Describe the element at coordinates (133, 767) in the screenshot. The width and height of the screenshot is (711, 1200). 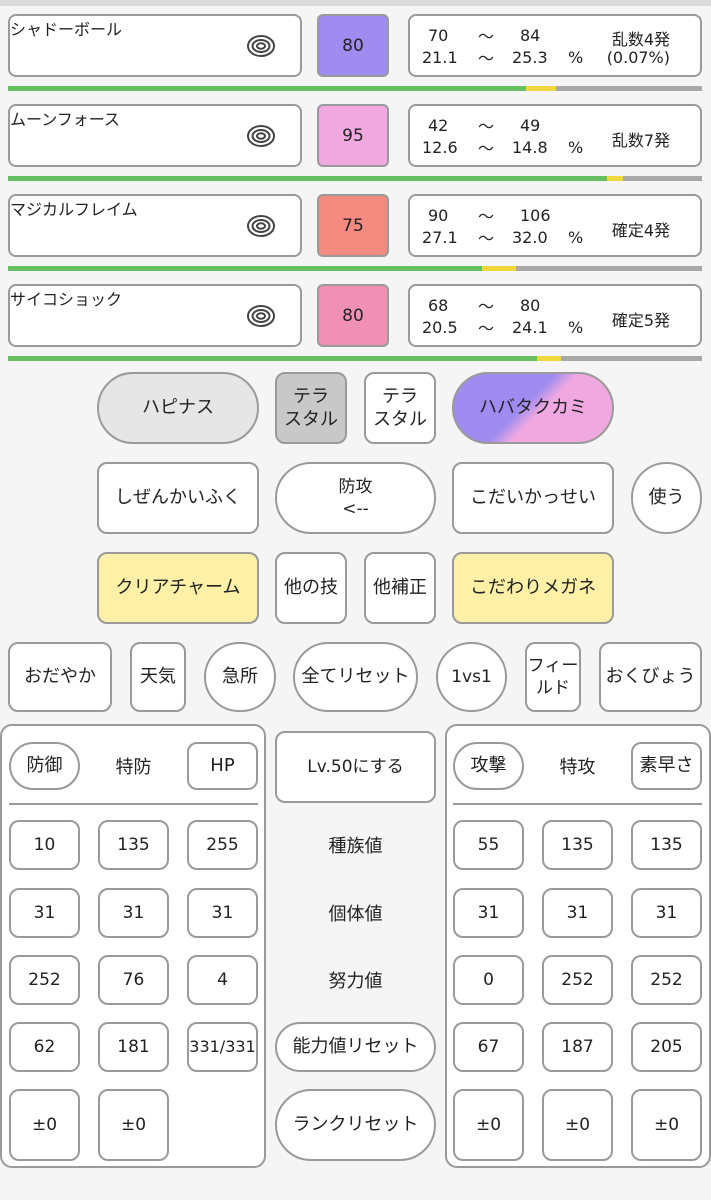
I see `sp-defense-label: 特防` at that location.